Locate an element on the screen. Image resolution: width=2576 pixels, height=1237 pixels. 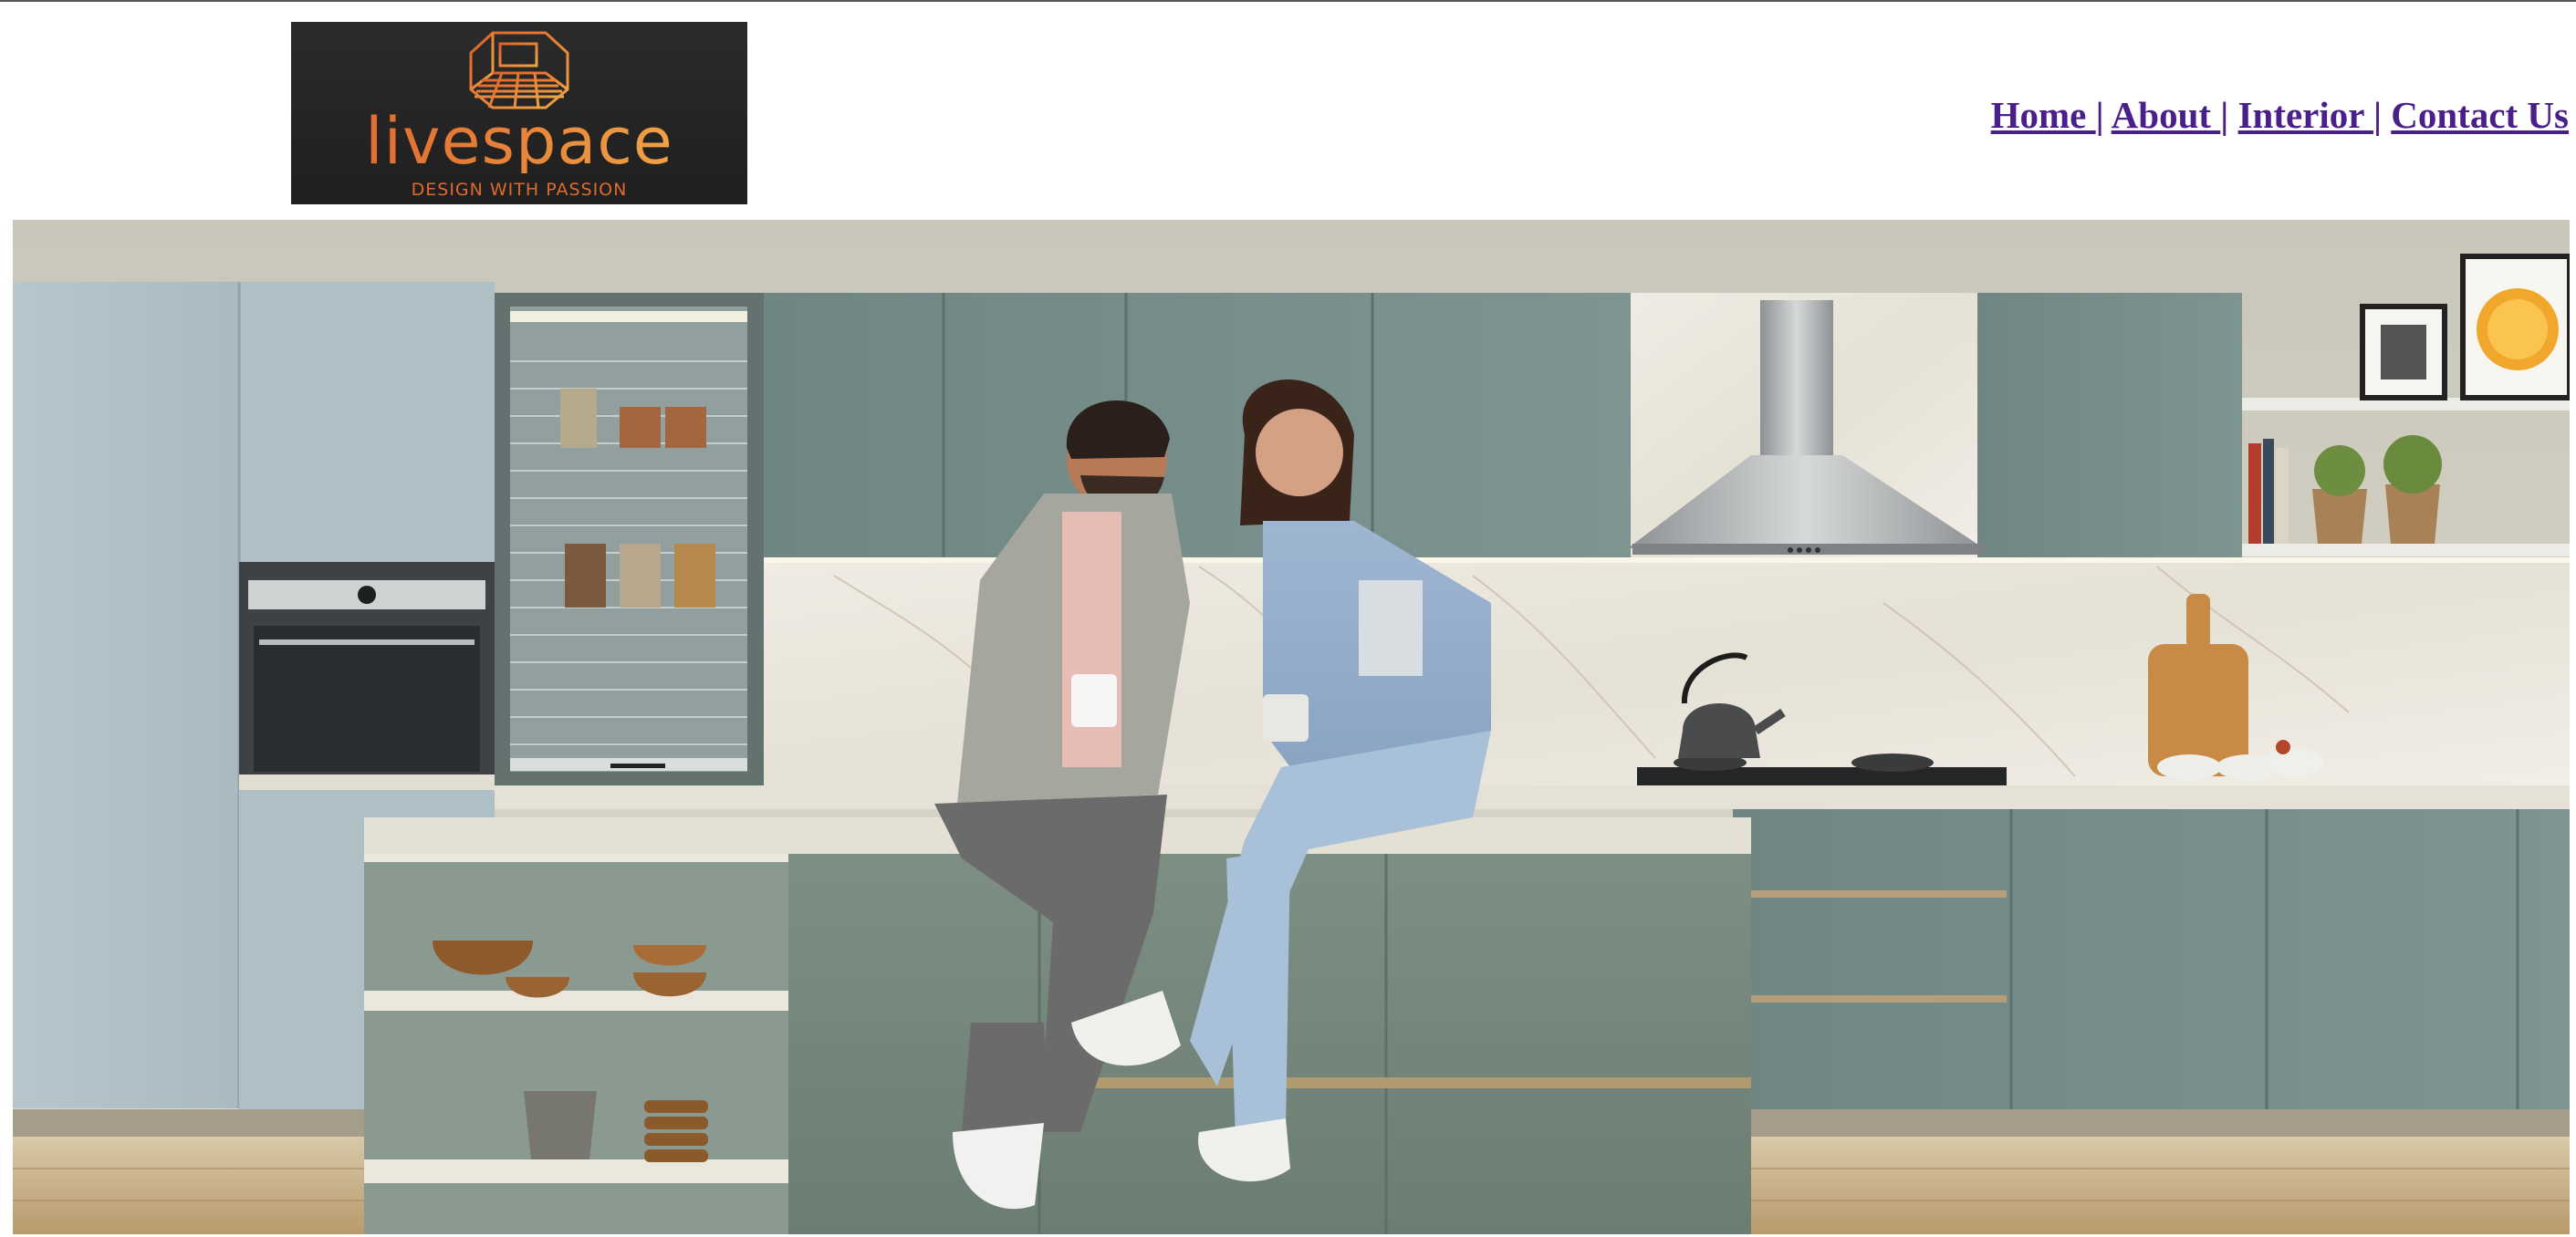
nav-link-contact-us: Contact Us is located at coordinates (2480, 115).